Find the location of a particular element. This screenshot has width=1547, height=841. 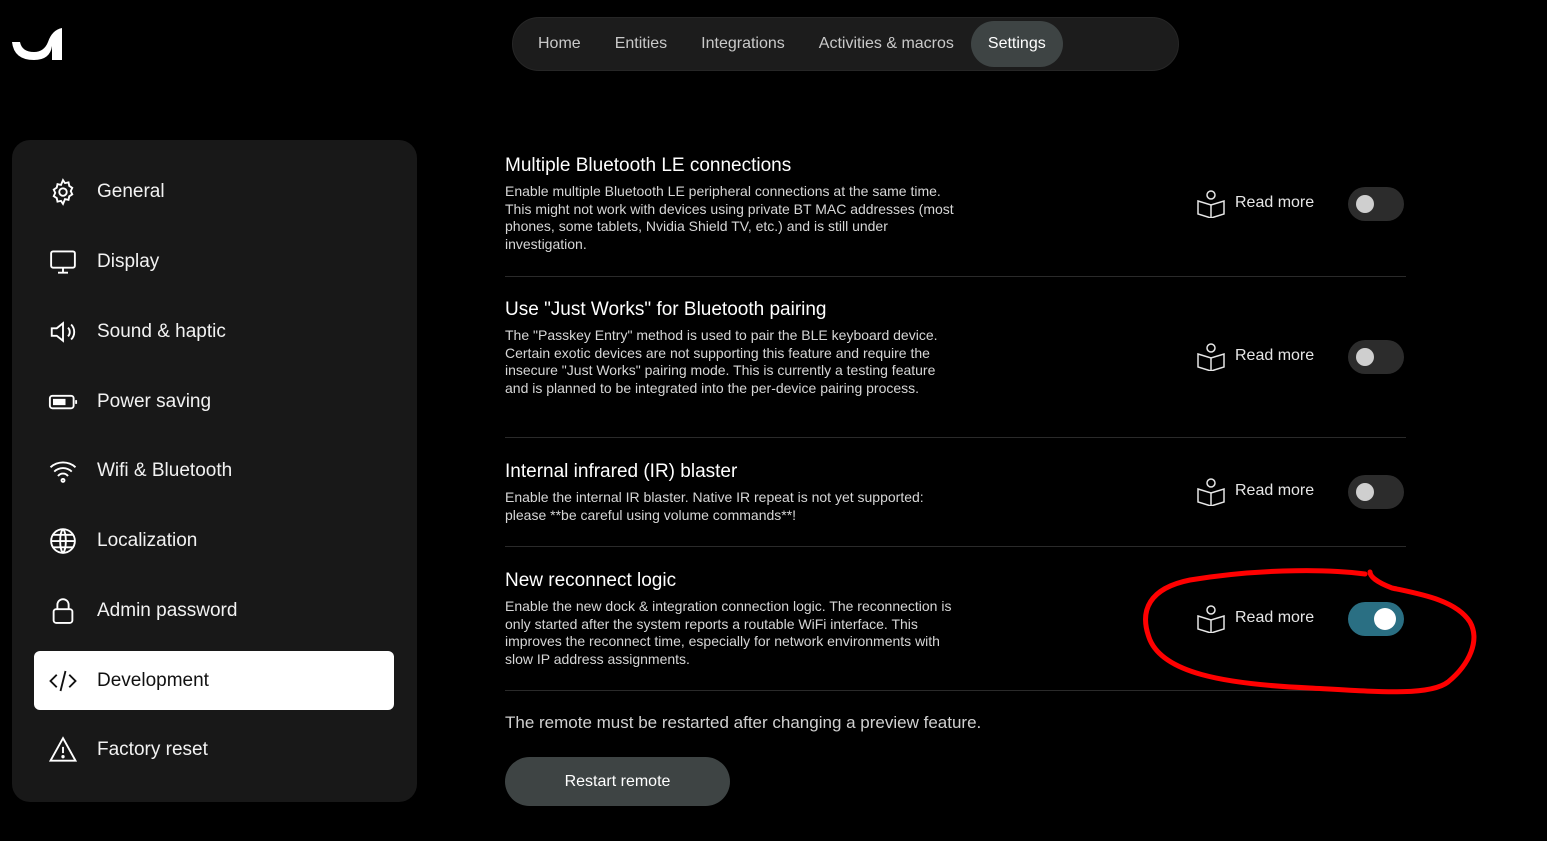

sidebar-item-development: Development is located at coordinates (214, 680).